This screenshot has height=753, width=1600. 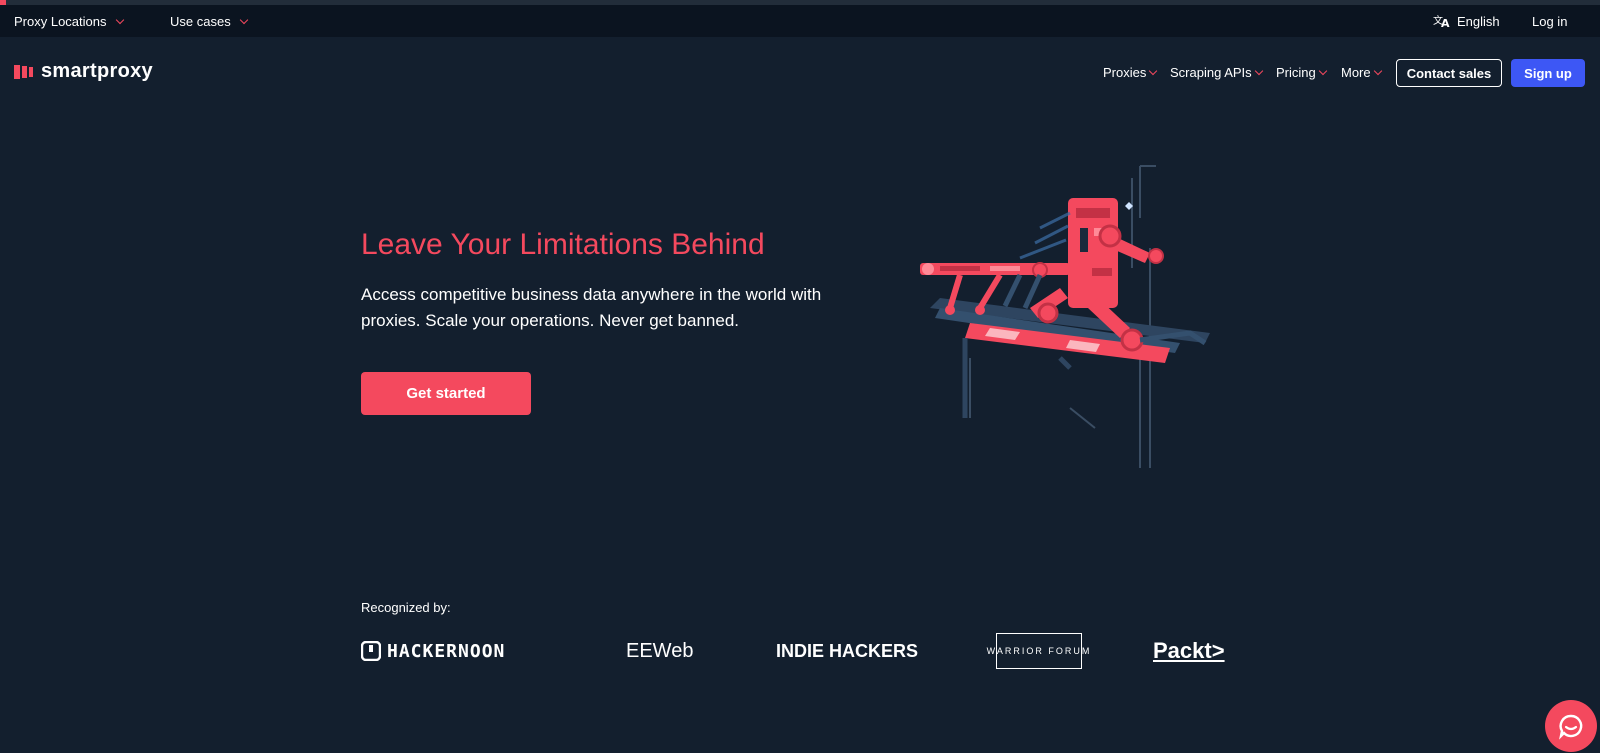 I want to click on nav-scraping-apis-label: Scraping APIs, so click(x=1211, y=72).